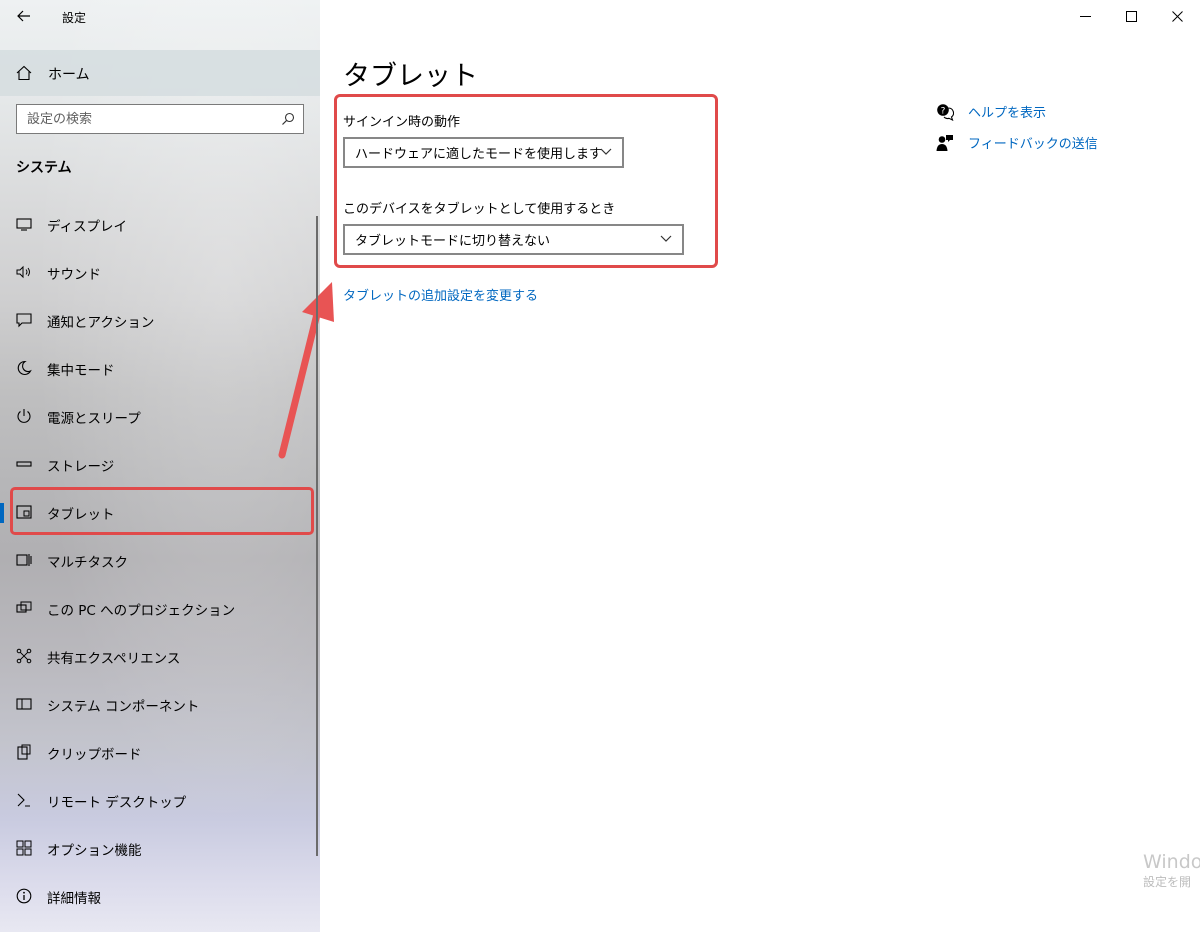 The width and height of the screenshot is (1200, 932). I want to click on search-box, so click(160, 119).